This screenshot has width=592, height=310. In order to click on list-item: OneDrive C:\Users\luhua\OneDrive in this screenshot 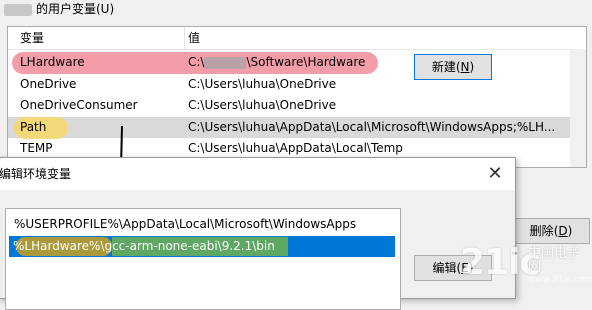, I will do `click(297, 84)`.